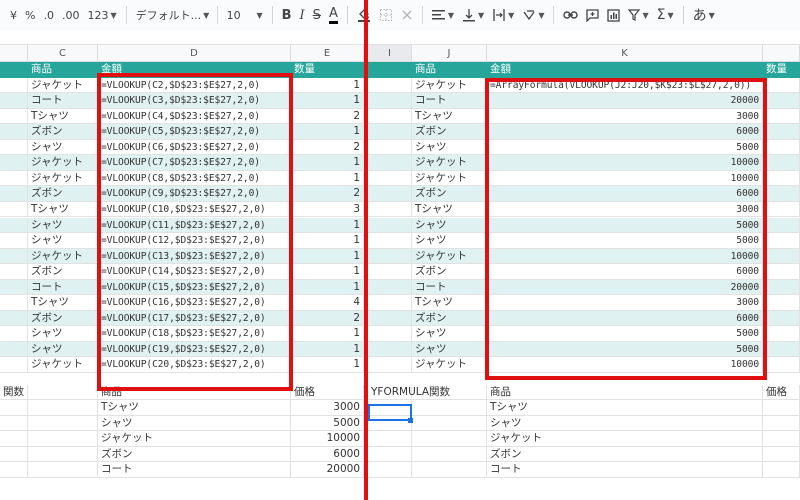 The width and height of the screenshot is (800, 500). What do you see at coordinates (327, 209) in the screenshot?
I see `qty-cell: 3` at bounding box center [327, 209].